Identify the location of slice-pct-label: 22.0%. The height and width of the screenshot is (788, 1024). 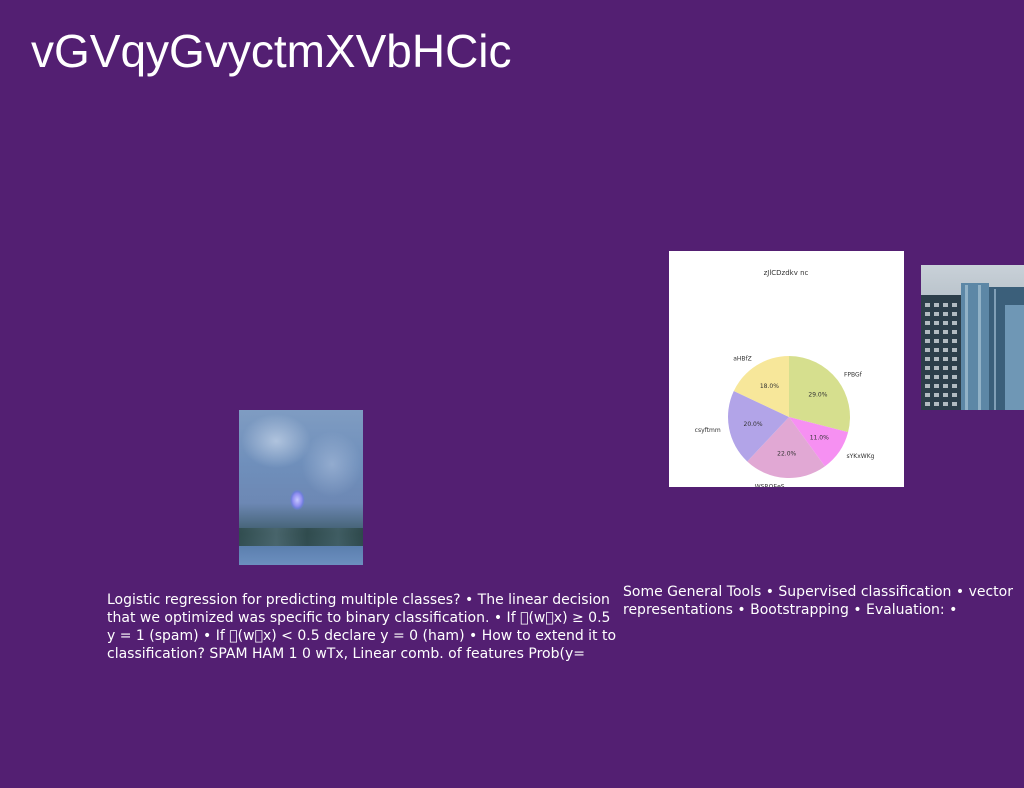
(786, 454).